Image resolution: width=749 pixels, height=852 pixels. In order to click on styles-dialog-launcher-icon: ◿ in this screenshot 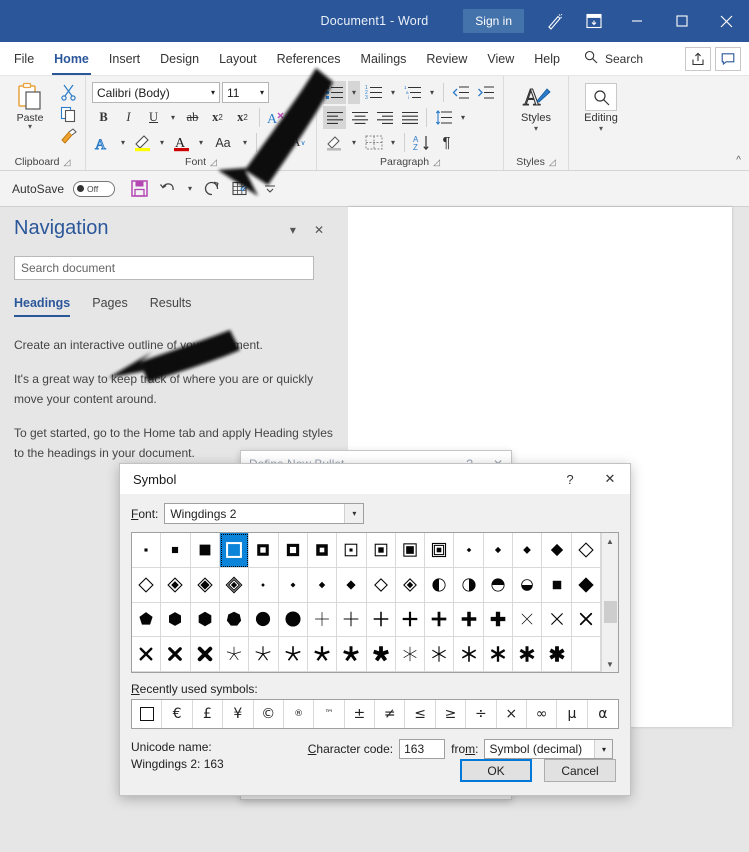, I will do `click(552, 162)`.